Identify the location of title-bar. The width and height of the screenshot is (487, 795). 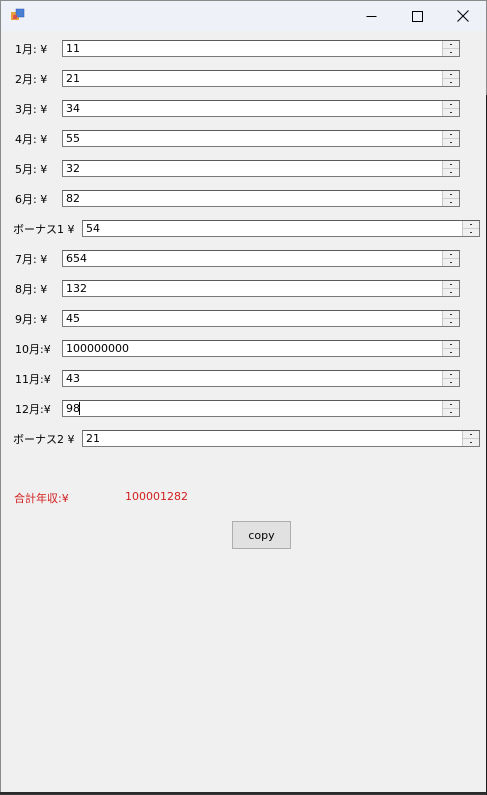
(243, 16).